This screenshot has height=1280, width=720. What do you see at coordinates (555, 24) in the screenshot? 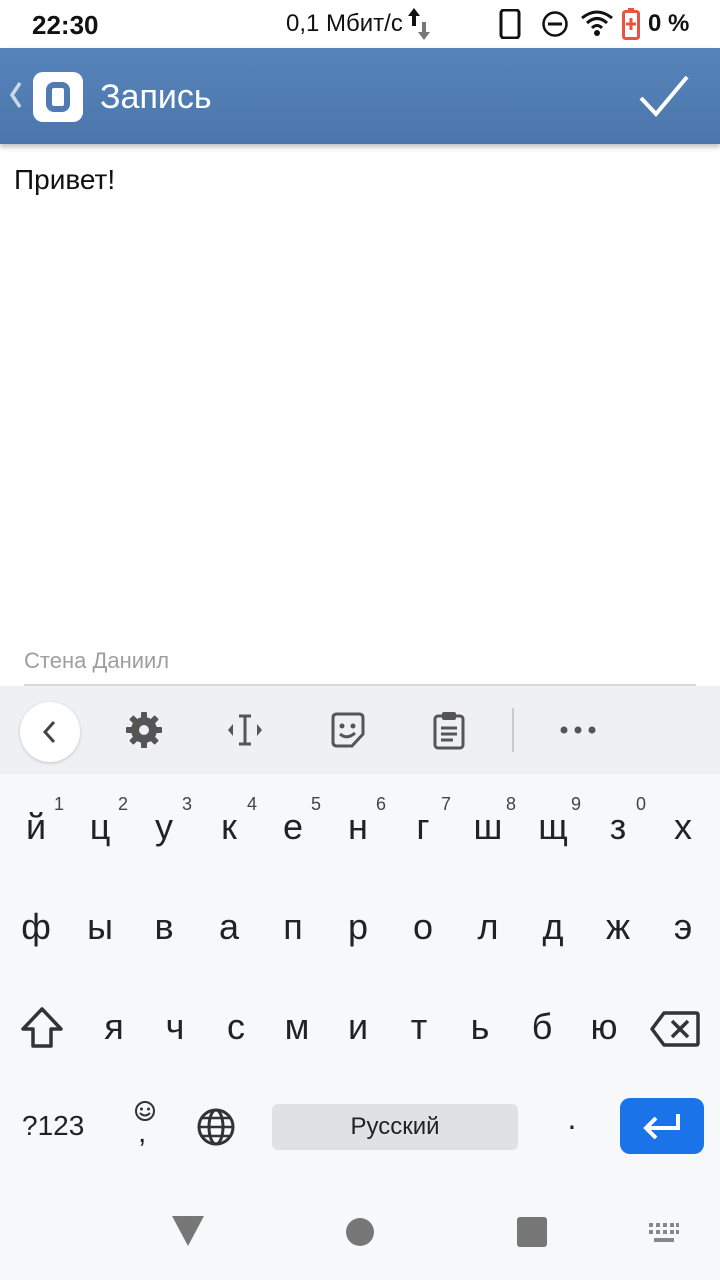
I see `do-not-disturb-icon` at bounding box center [555, 24].